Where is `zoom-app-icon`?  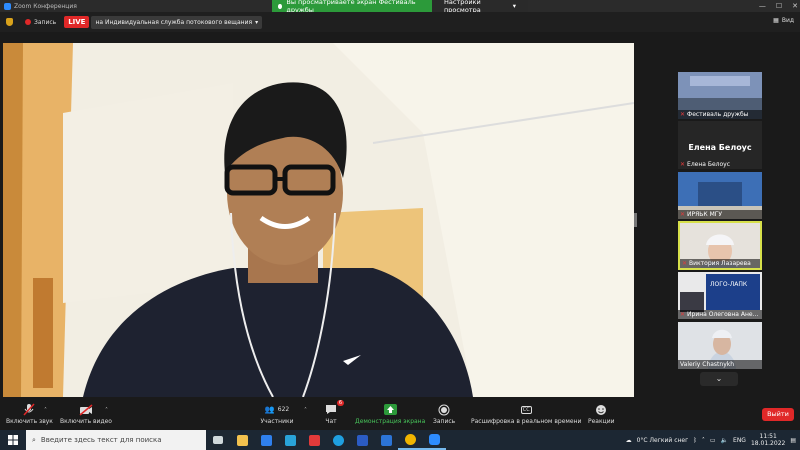 zoom-app-icon is located at coordinates (7, 6).